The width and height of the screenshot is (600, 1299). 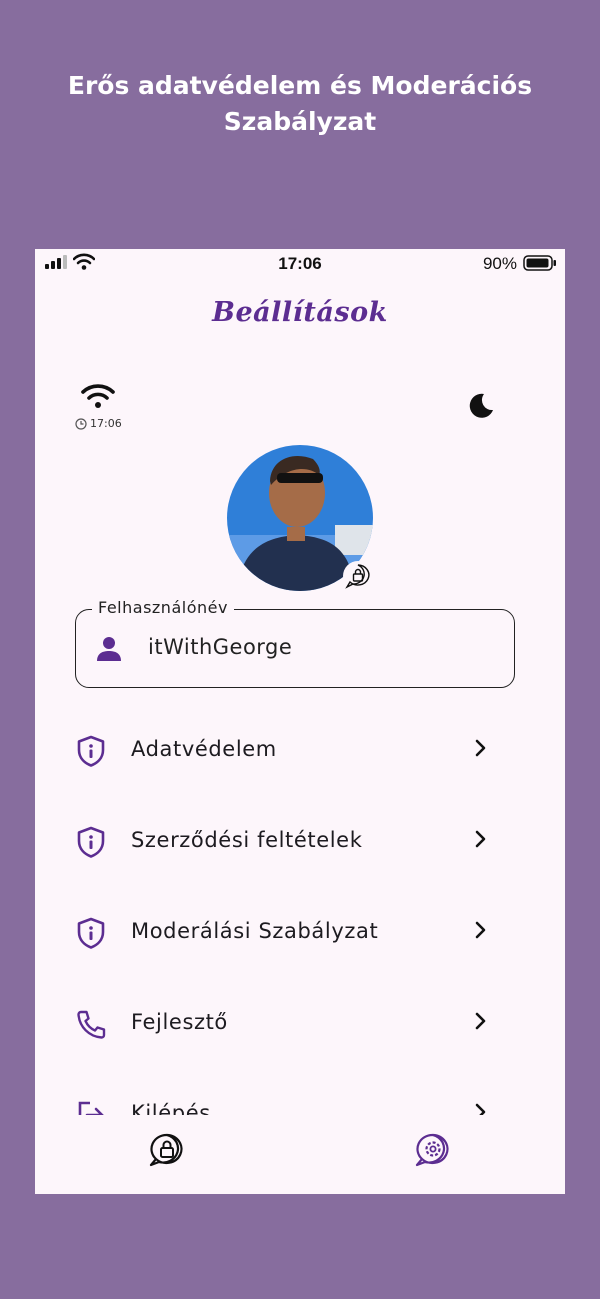 What do you see at coordinates (220, 647) in the screenshot?
I see `username-value: itWithGeorge` at bounding box center [220, 647].